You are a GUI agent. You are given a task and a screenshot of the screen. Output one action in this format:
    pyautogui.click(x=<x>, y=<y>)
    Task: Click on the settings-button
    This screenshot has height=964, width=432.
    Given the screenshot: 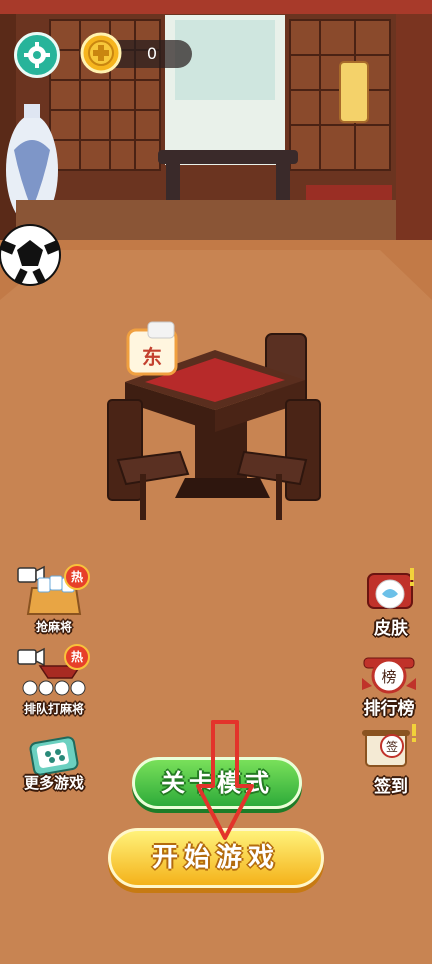 What is the action you would take?
    pyautogui.click(x=37, y=55)
    